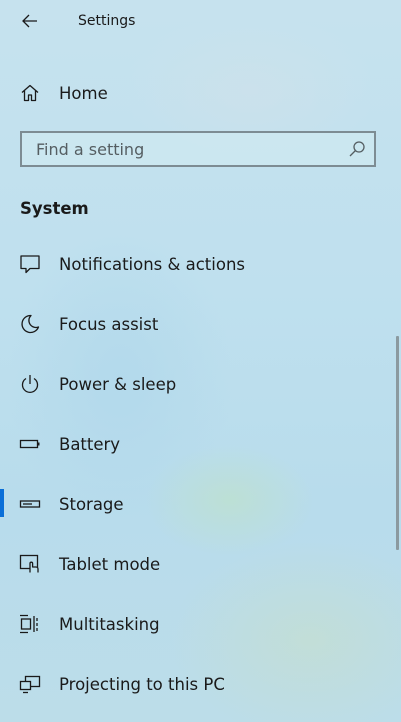  Describe the element at coordinates (397, 443) in the screenshot. I see `scrollbar-thumb` at that location.